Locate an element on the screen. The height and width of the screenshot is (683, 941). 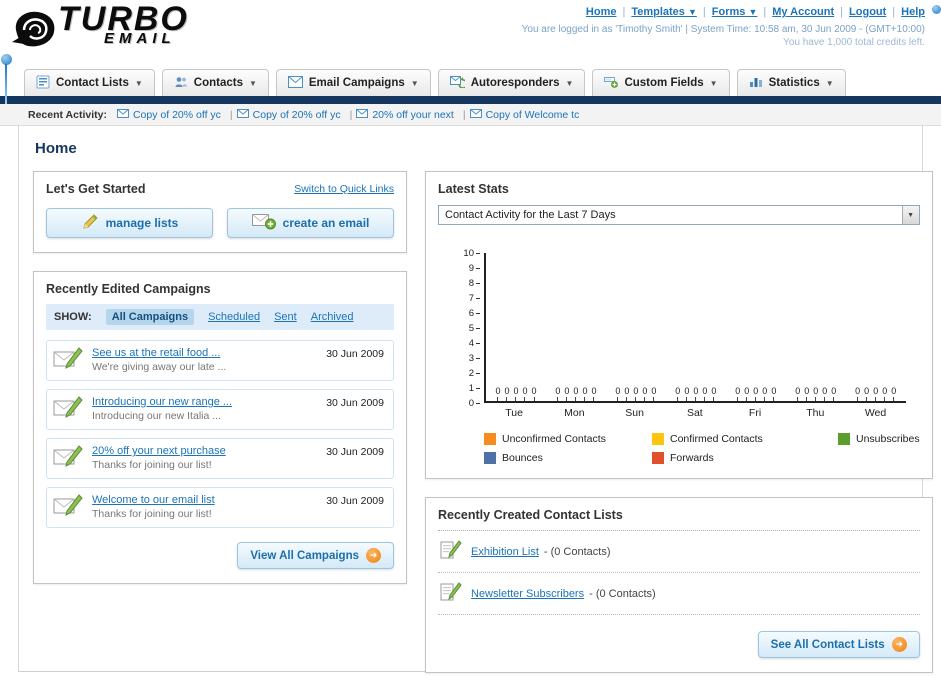
envelope-plus-icon is located at coordinates (263, 223).